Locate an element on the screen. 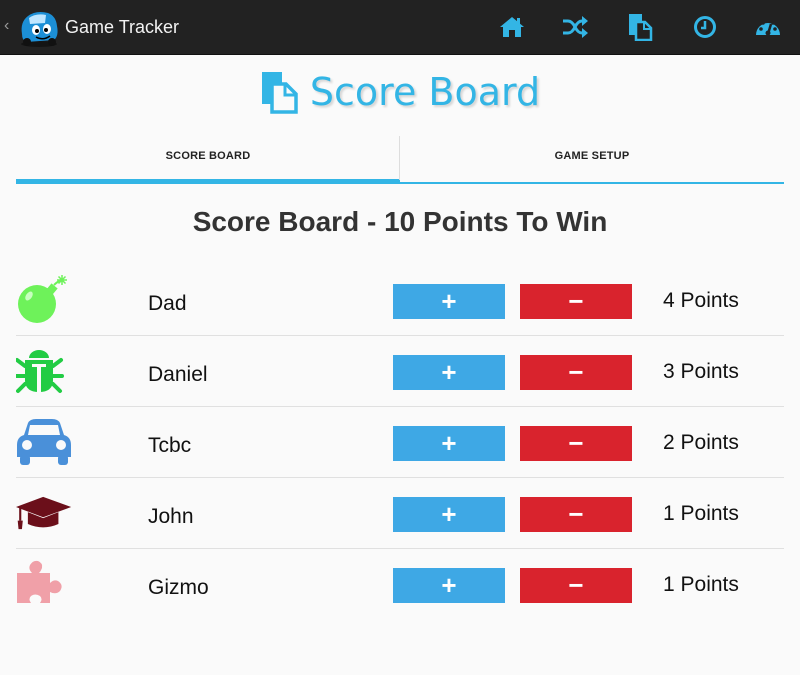 The height and width of the screenshot is (675, 800). scoreboard-button is located at coordinates (640, 27).